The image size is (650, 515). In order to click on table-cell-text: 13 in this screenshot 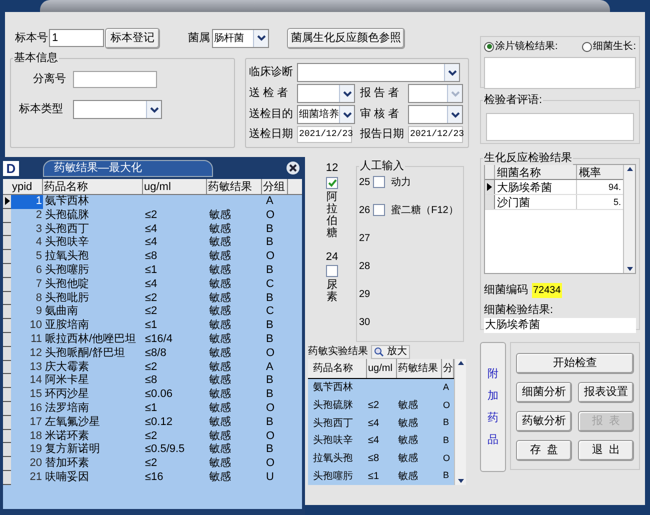, I will do `click(35, 367)`.